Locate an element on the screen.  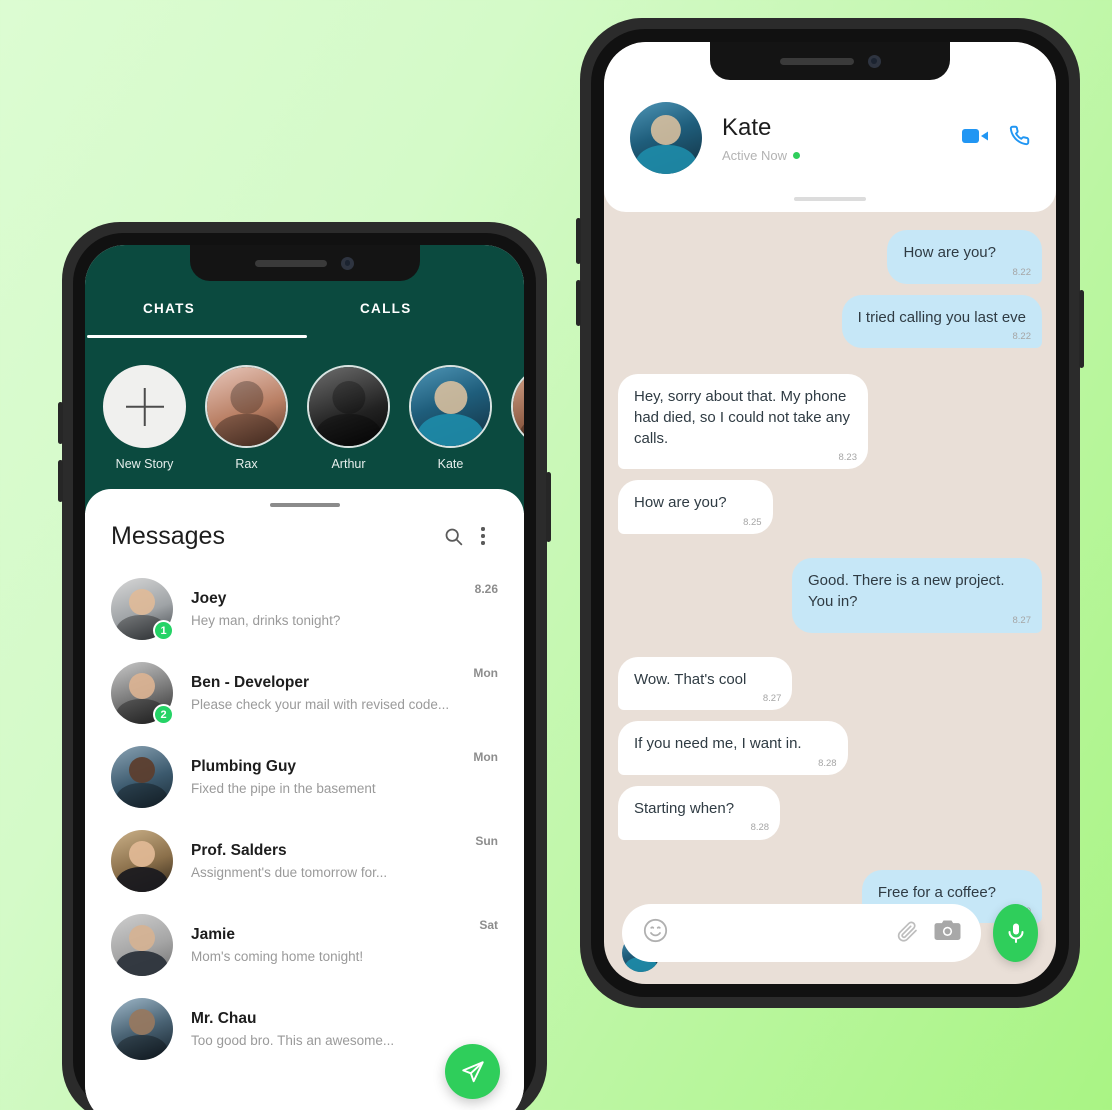
story-avatar-new is located at coordinates (144, 406).